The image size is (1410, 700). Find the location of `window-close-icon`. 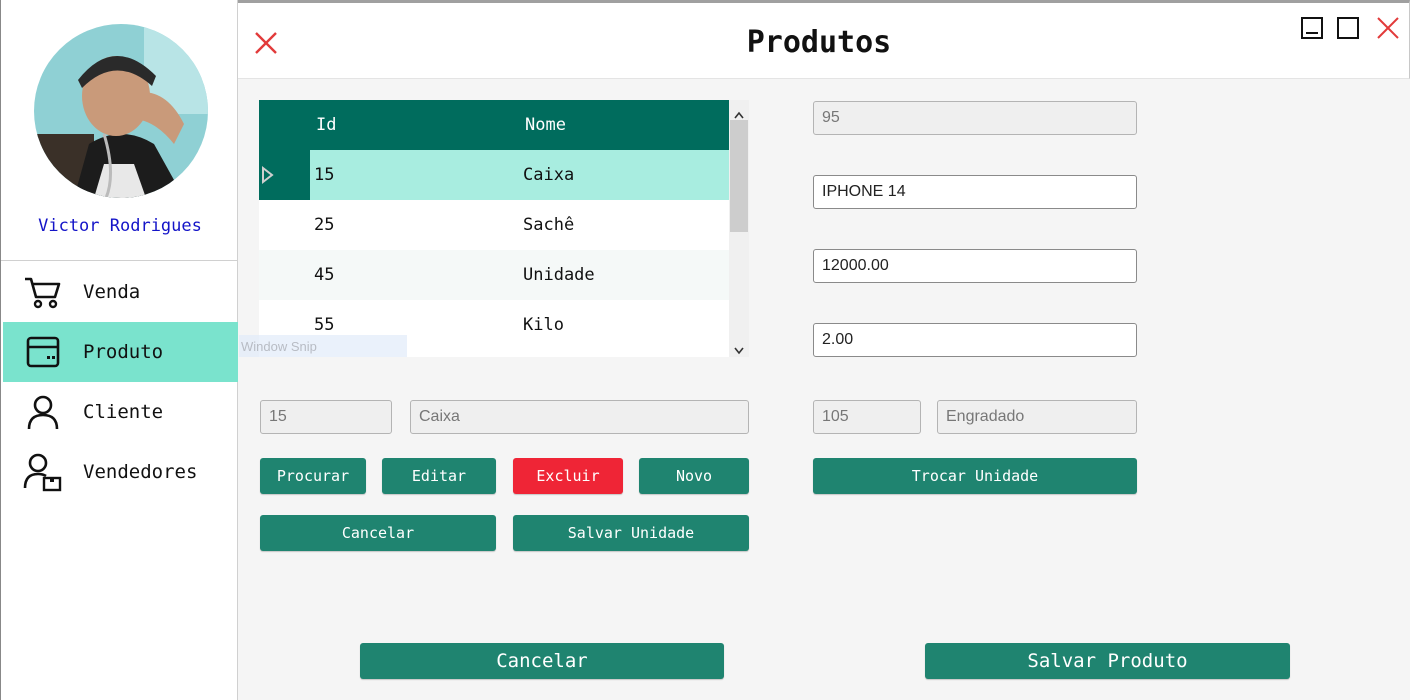

window-close-icon is located at coordinates (1388, 28).